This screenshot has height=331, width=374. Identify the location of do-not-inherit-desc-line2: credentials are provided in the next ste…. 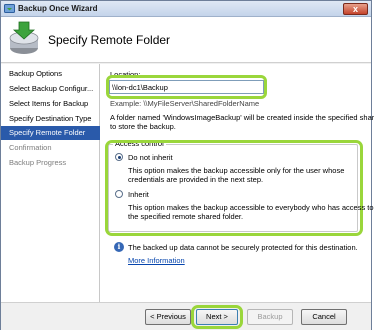
(196, 179).